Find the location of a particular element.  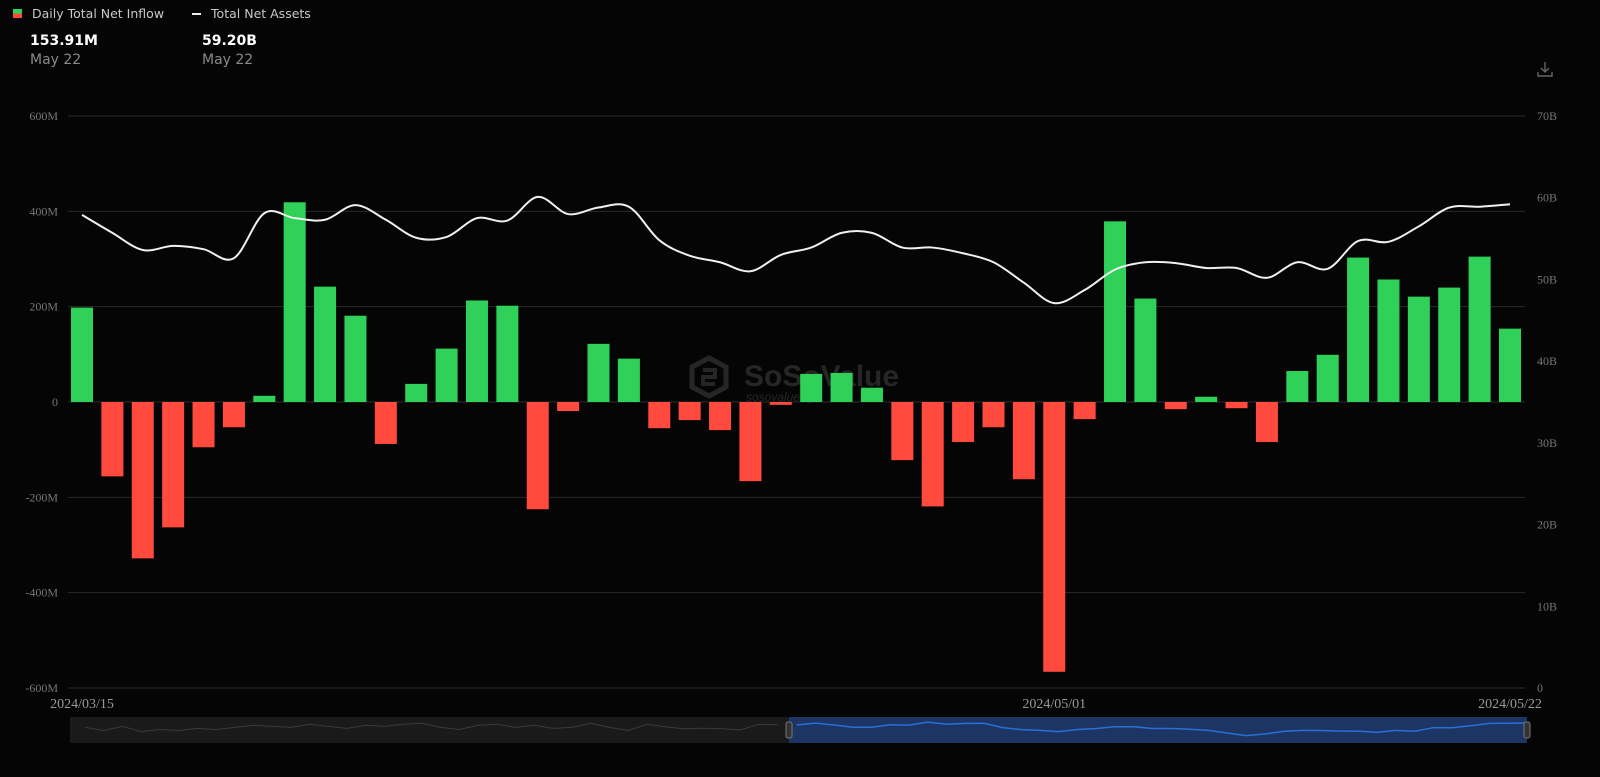

y-right-tick-label: 60B is located at coordinates (1547, 198).